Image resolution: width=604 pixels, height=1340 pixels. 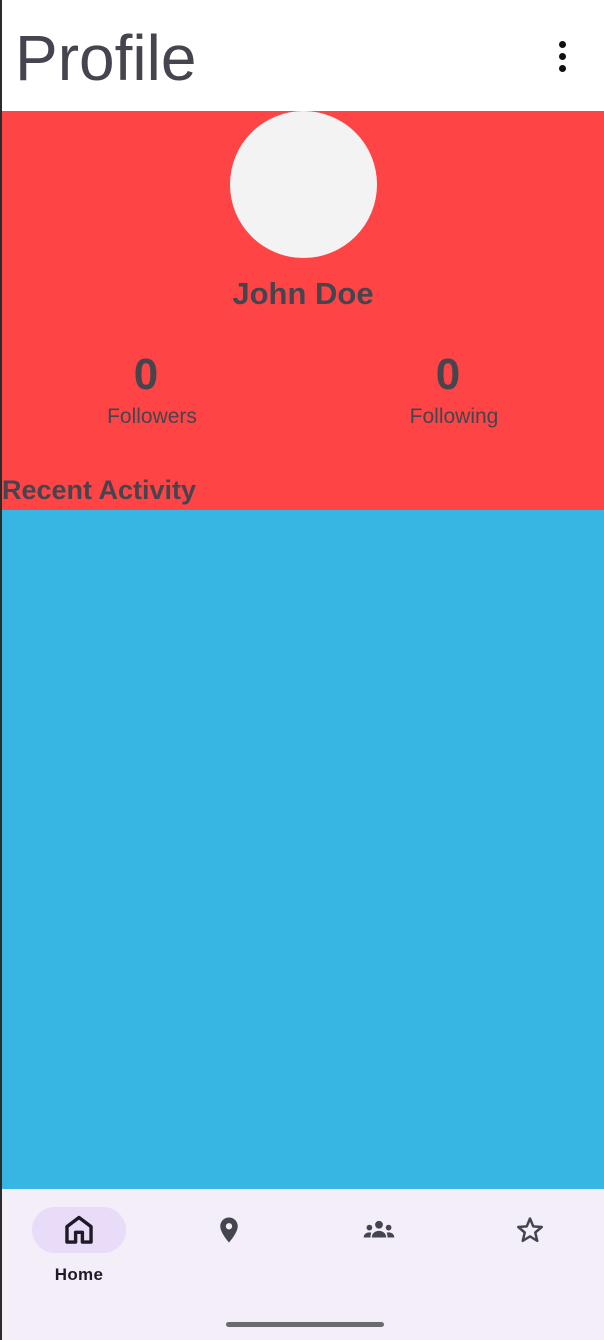 I want to click on location-pin-icon, so click(x=229, y=1230).